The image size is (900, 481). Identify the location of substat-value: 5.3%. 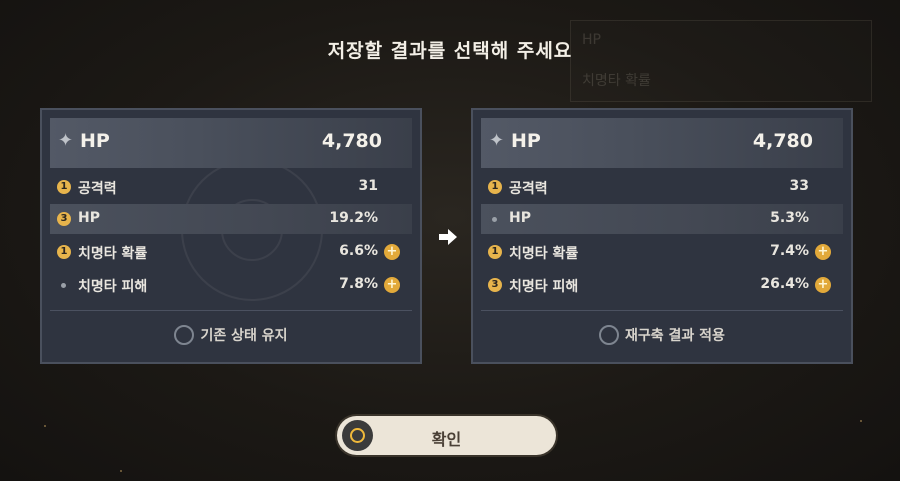
(789, 218).